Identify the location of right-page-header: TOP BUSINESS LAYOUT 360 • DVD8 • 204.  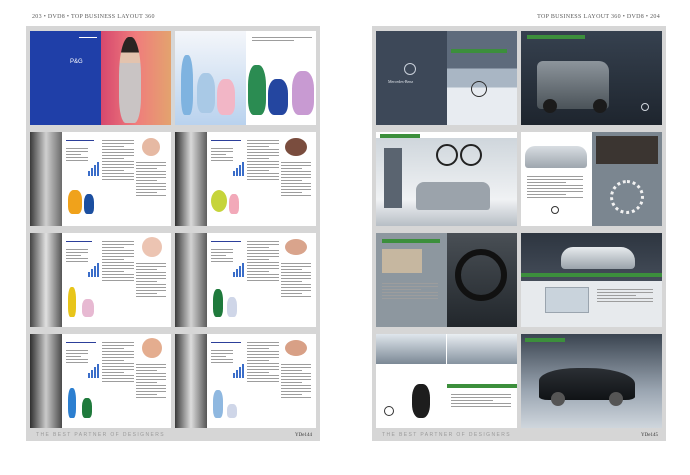
(598, 17).